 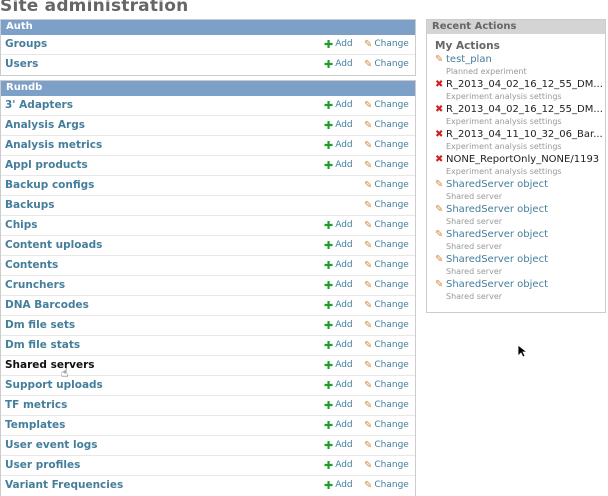 I want to click on model-link-tf-metrics: TF metrics, so click(x=36, y=405).